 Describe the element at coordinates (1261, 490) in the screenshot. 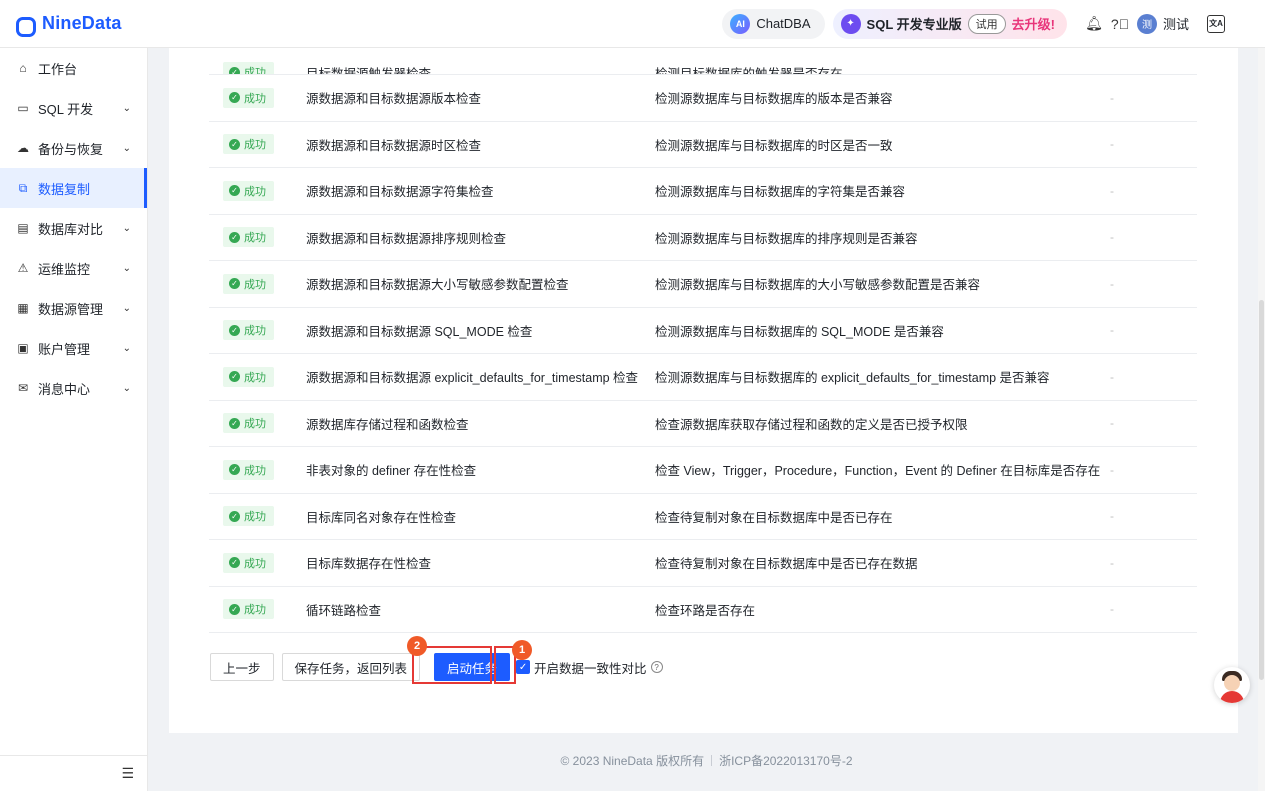

I see `scrollbar-thumb` at that location.